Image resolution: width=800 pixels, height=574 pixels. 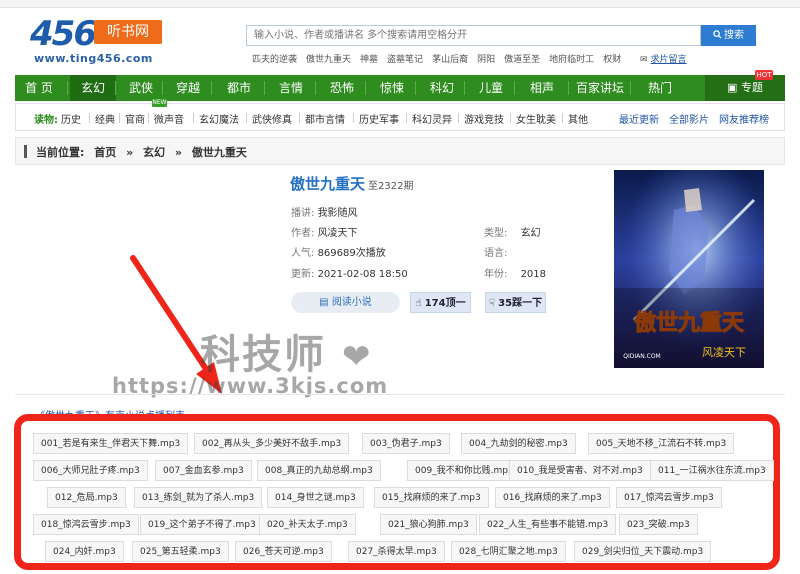 What do you see at coordinates (669, 497) in the screenshot?
I see `episode-item: 017_惊鸿云雪步.mp3` at bounding box center [669, 497].